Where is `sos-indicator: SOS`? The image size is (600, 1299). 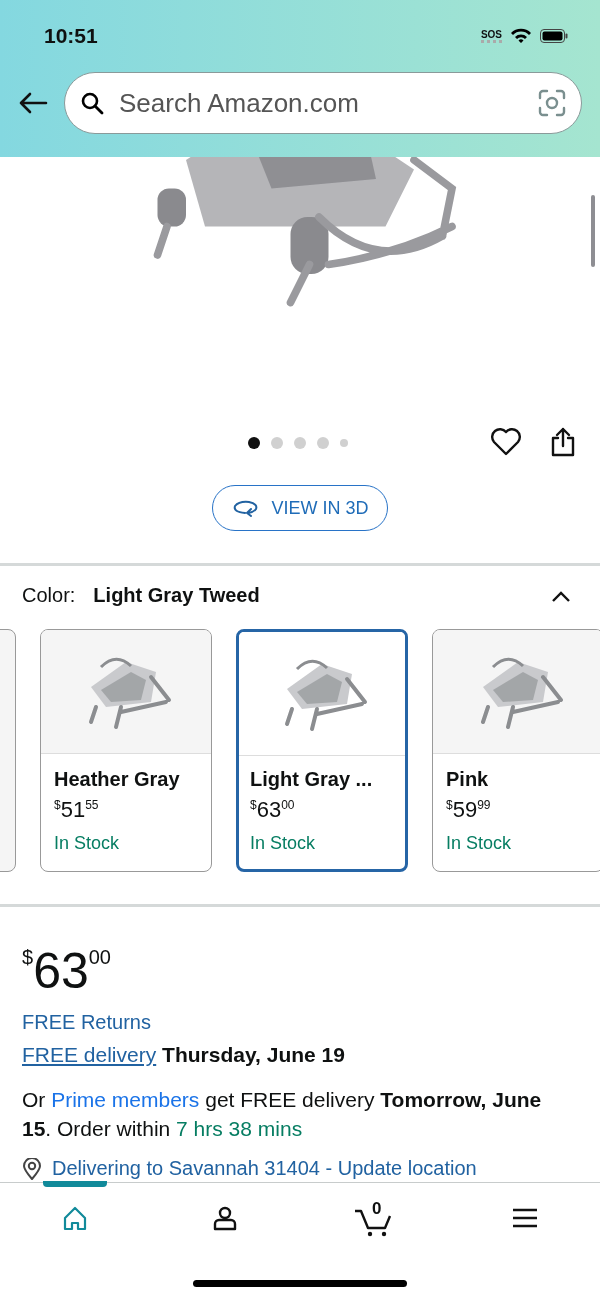 sos-indicator: SOS is located at coordinates (491, 36).